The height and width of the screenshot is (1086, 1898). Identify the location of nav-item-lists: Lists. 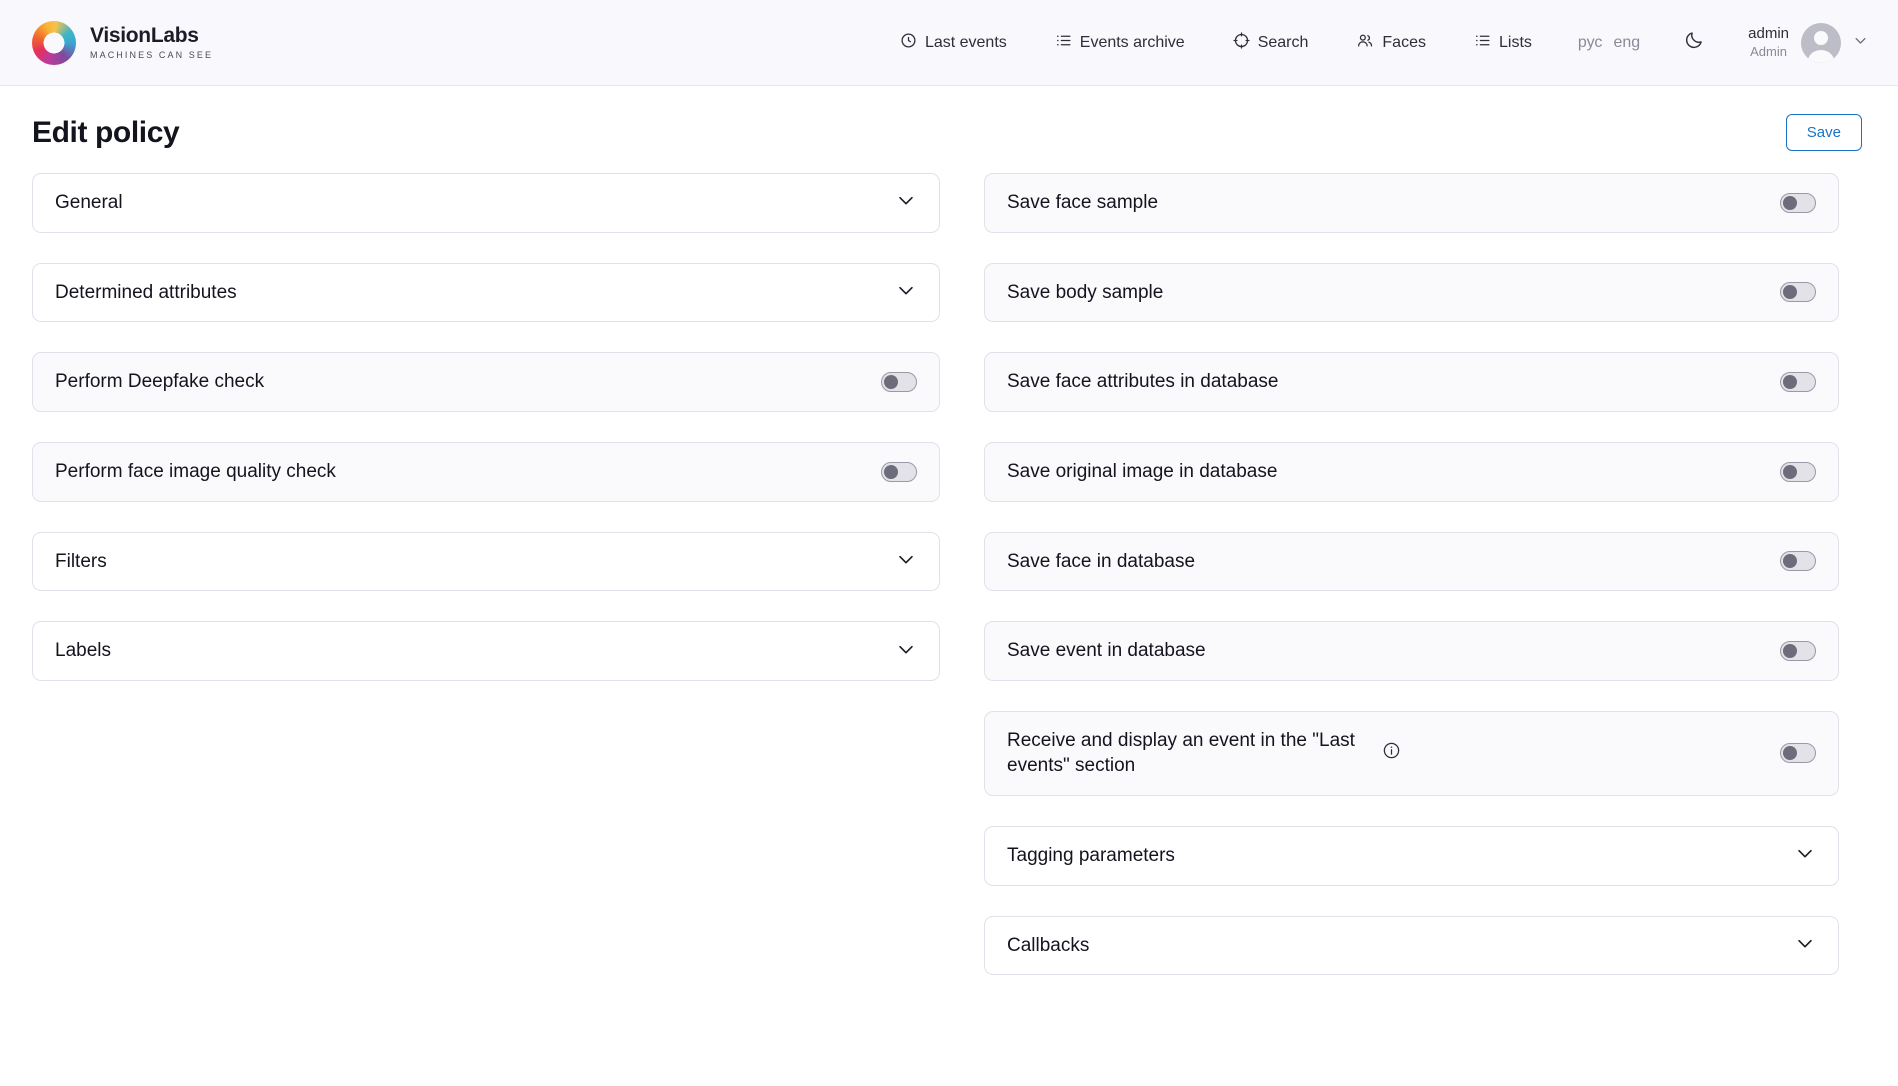
(1503, 43).